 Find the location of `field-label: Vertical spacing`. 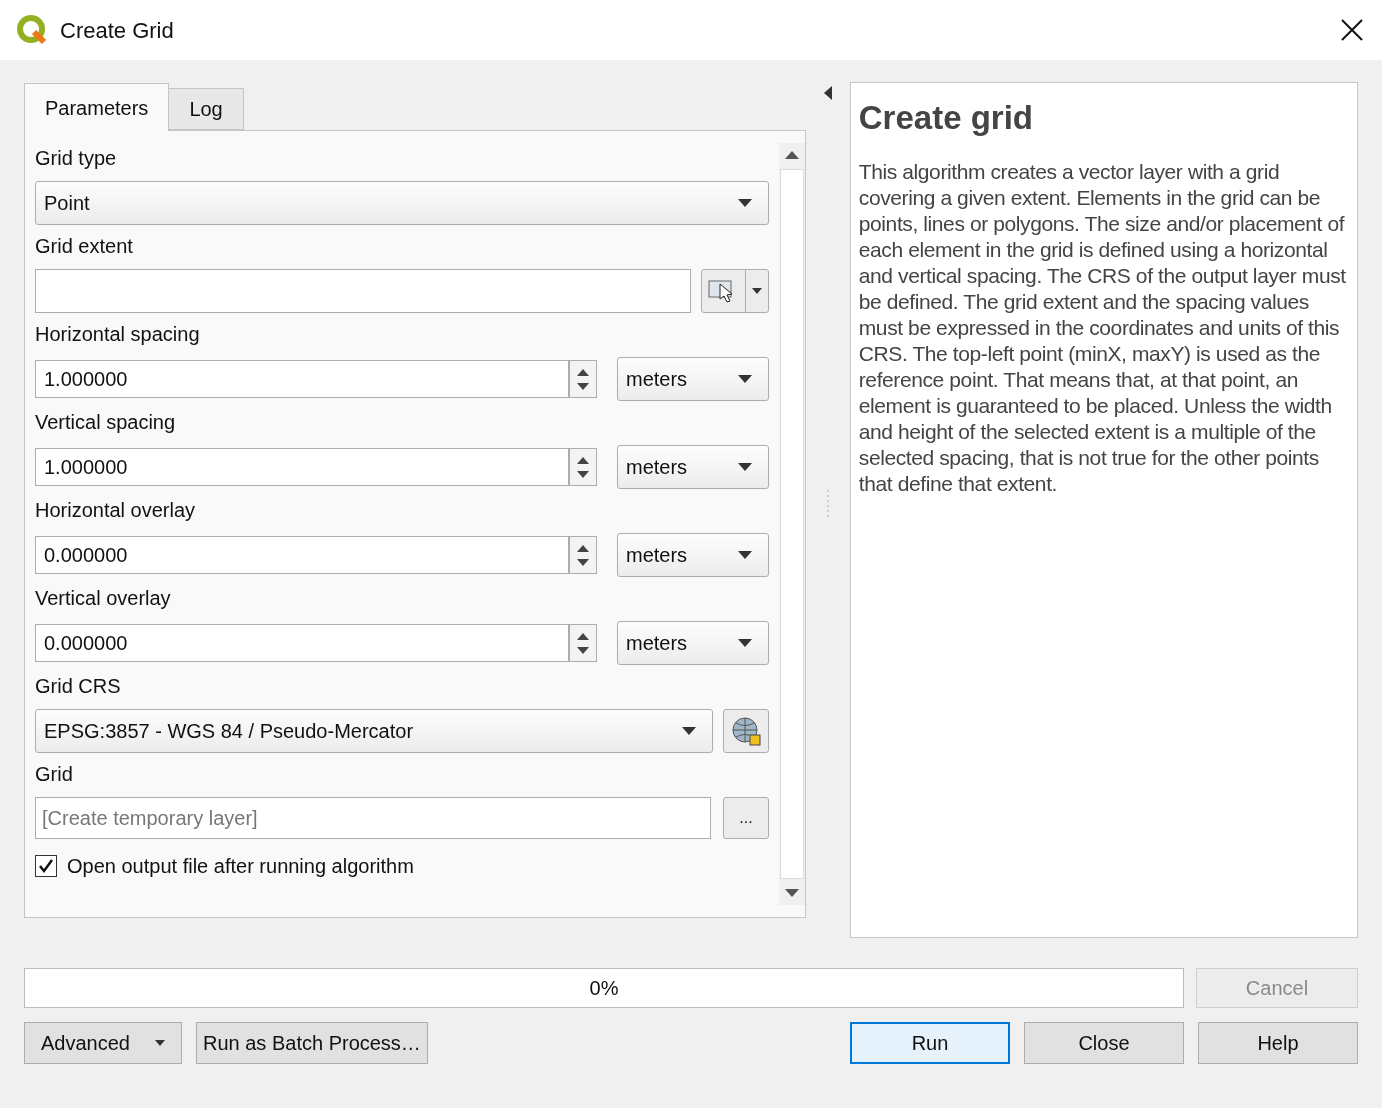

field-label: Vertical spacing is located at coordinates (106, 422).